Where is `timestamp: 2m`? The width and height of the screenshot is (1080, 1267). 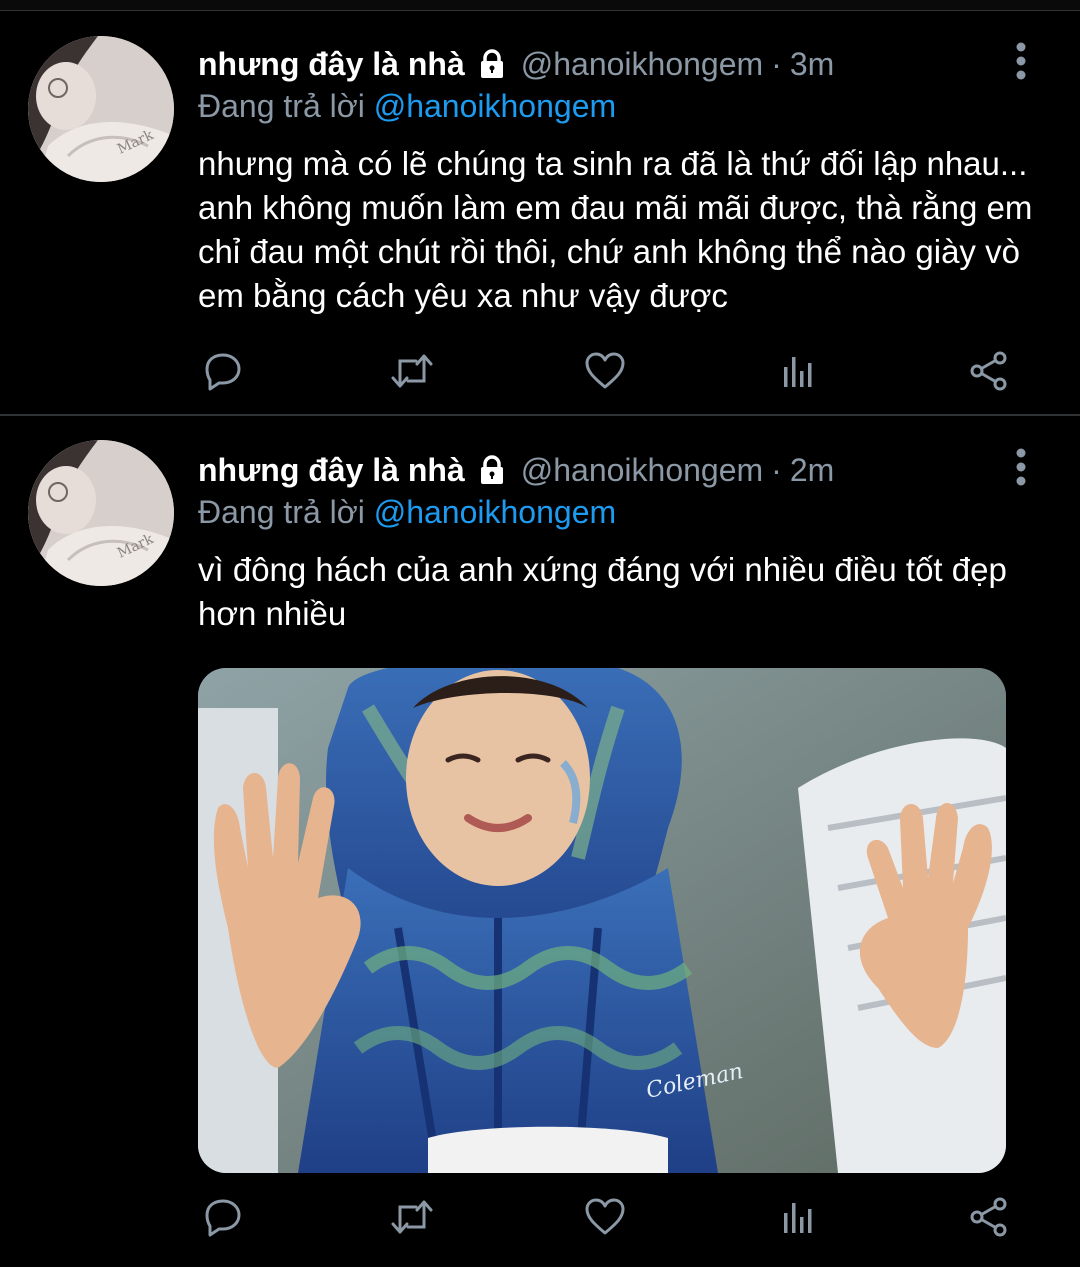
timestamp: 2m is located at coordinates (812, 470).